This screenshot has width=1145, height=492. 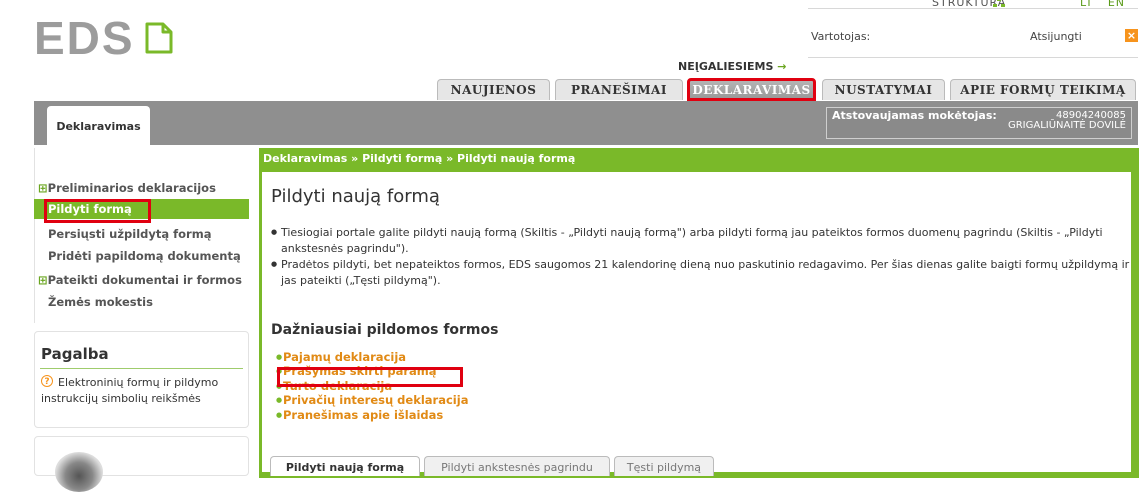 I want to click on eds-logo: EDS, so click(x=84, y=38).